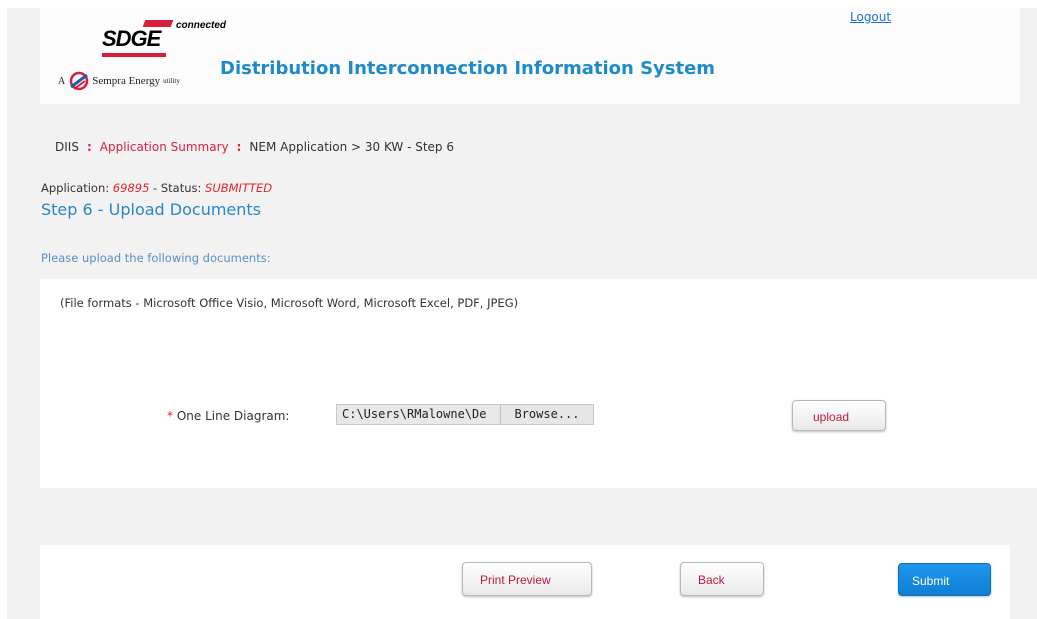 Image resolution: width=1037 pixels, height=619 pixels. What do you see at coordinates (944, 579) in the screenshot?
I see `submit-button: Submit` at bounding box center [944, 579].